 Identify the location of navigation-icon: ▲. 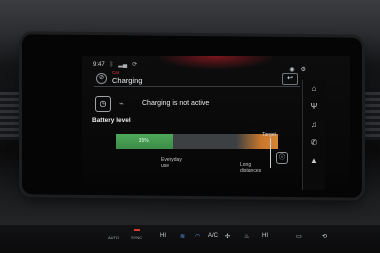
(314, 161).